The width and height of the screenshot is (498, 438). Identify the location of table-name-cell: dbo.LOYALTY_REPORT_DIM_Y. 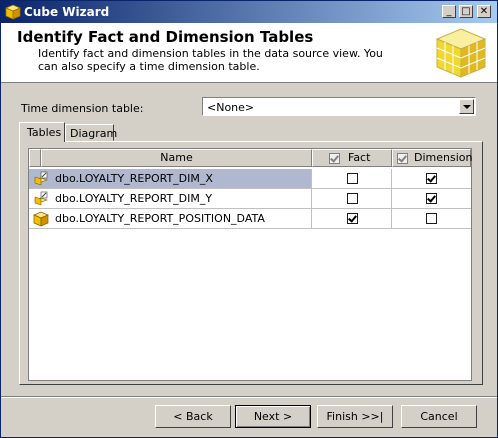
(170, 198).